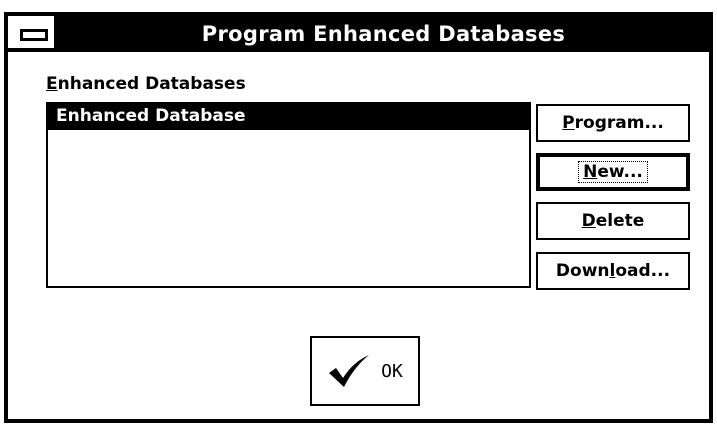 The width and height of the screenshot is (717, 426). What do you see at coordinates (349, 371) in the screenshot?
I see `checkmark-icon` at bounding box center [349, 371].